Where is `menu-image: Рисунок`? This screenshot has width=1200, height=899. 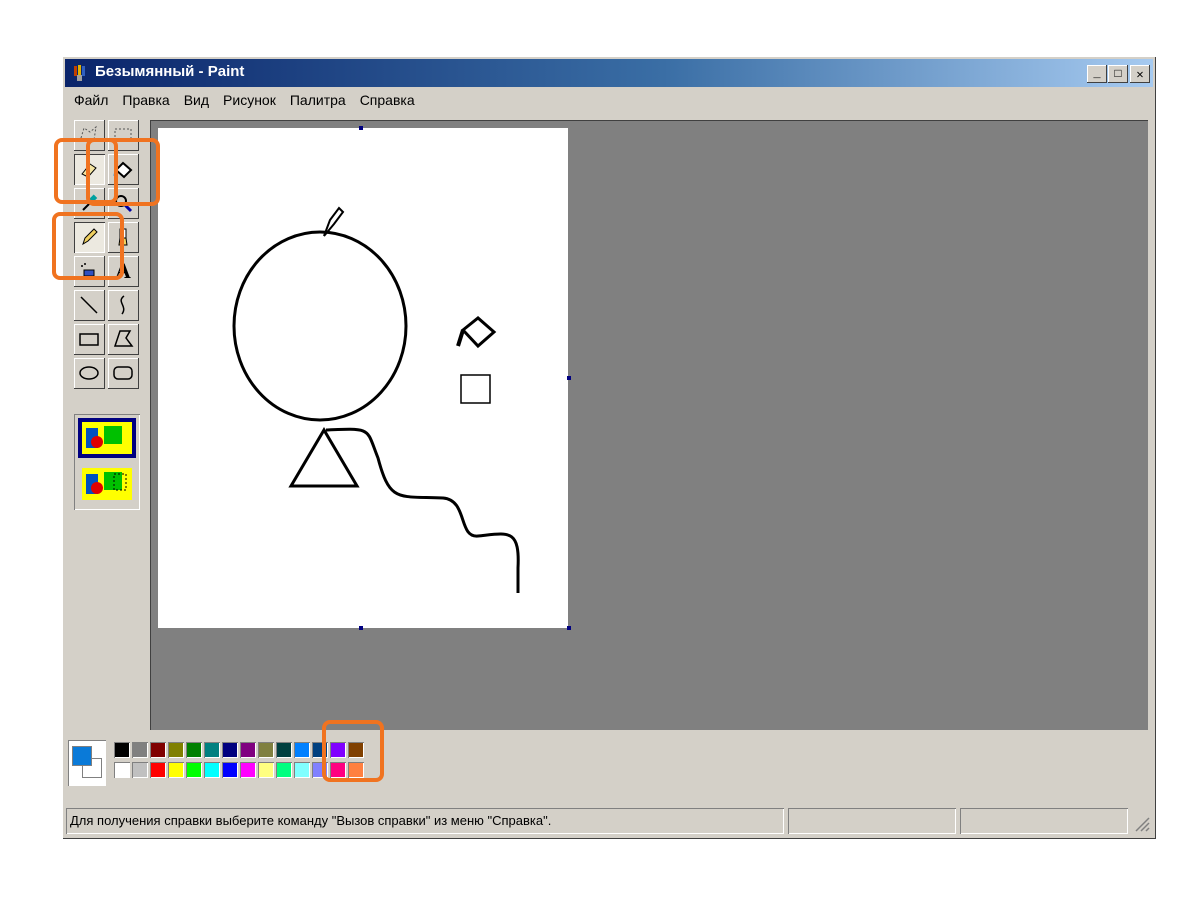
menu-image: Рисунок is located at coordinates (250, 101).